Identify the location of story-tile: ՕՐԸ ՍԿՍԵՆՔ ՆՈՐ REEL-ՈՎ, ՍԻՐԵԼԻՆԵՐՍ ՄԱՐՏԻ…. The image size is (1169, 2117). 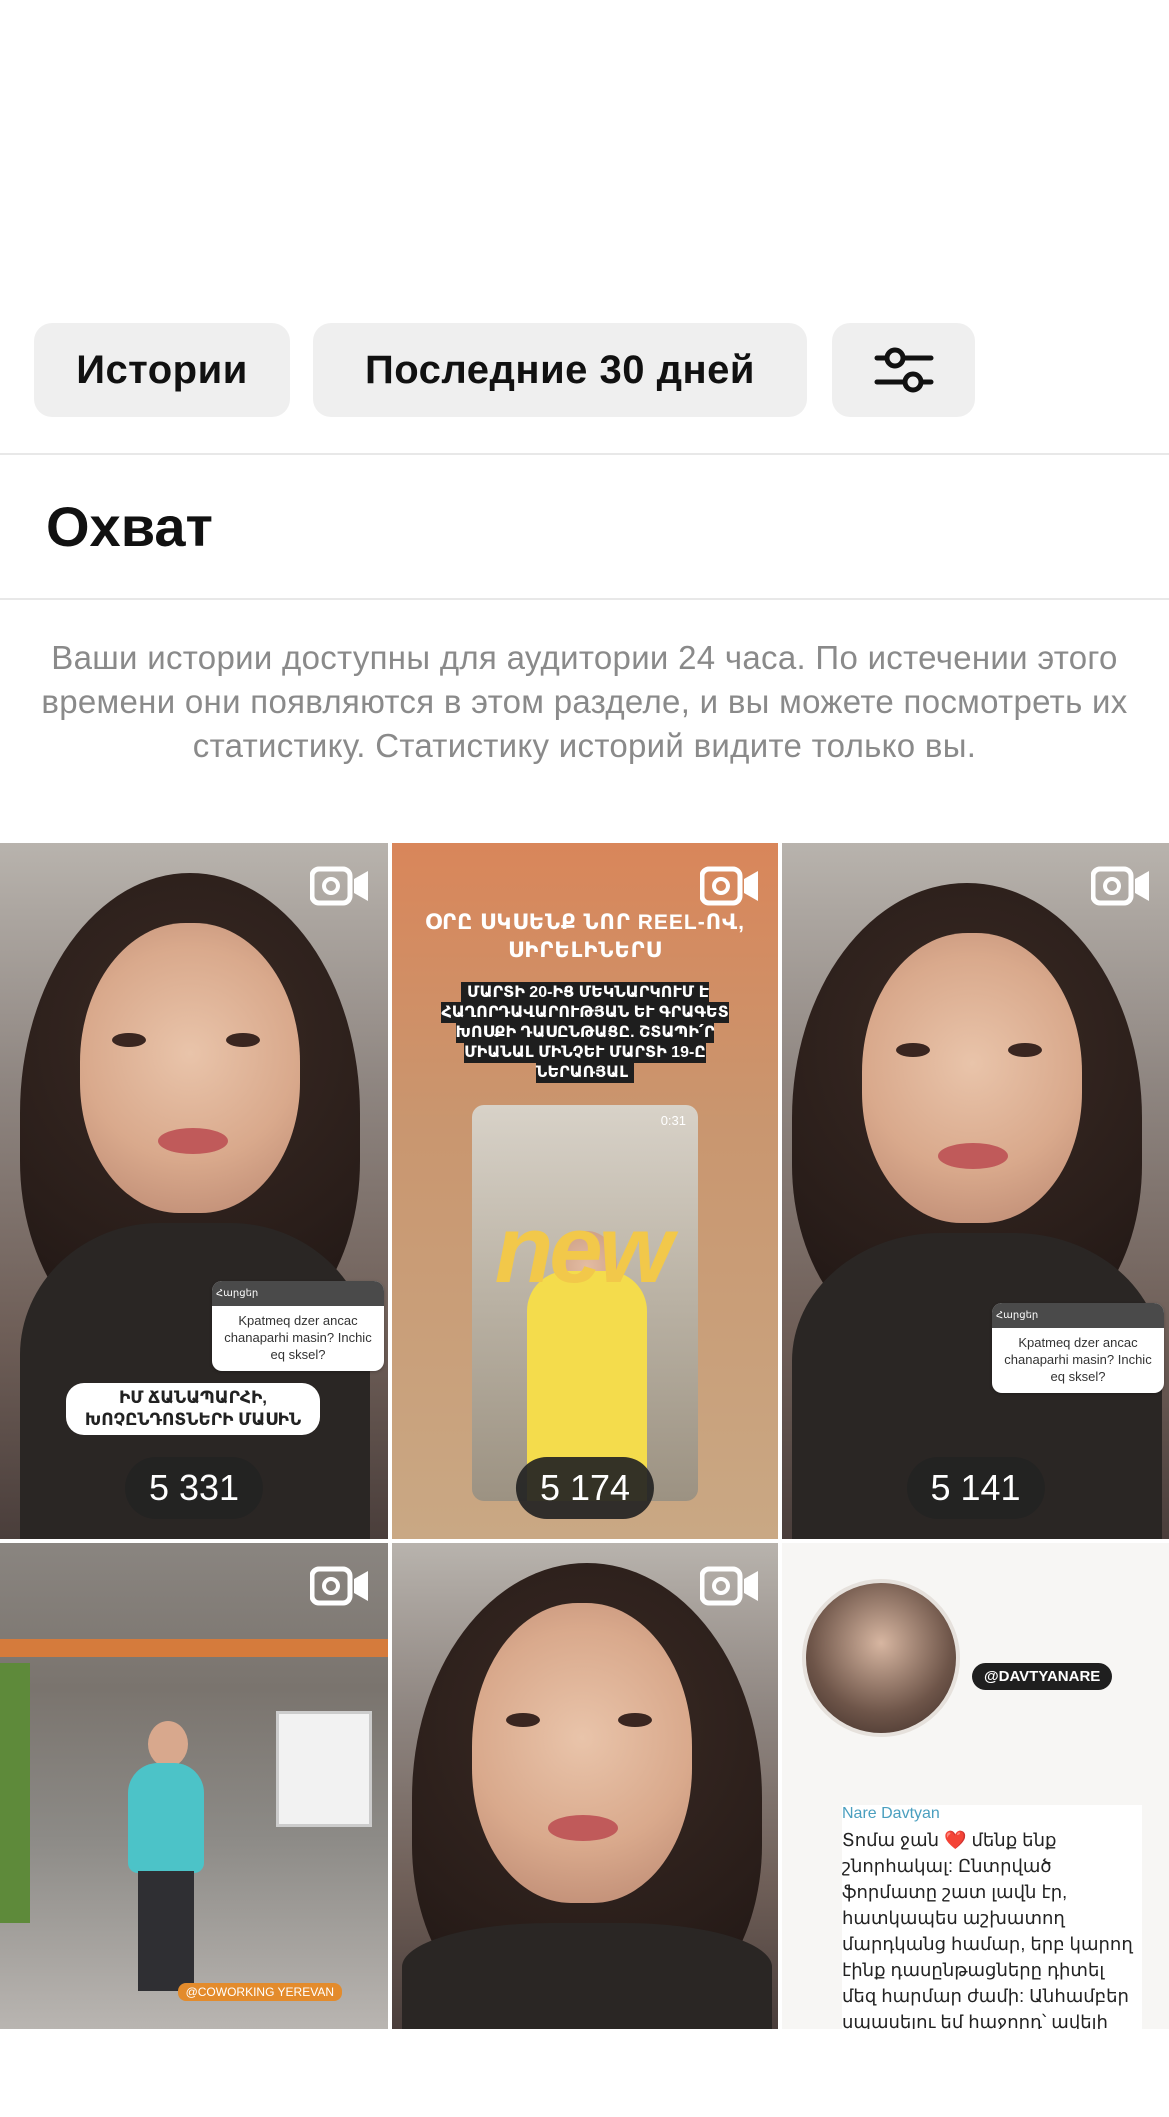
(585, 1191).